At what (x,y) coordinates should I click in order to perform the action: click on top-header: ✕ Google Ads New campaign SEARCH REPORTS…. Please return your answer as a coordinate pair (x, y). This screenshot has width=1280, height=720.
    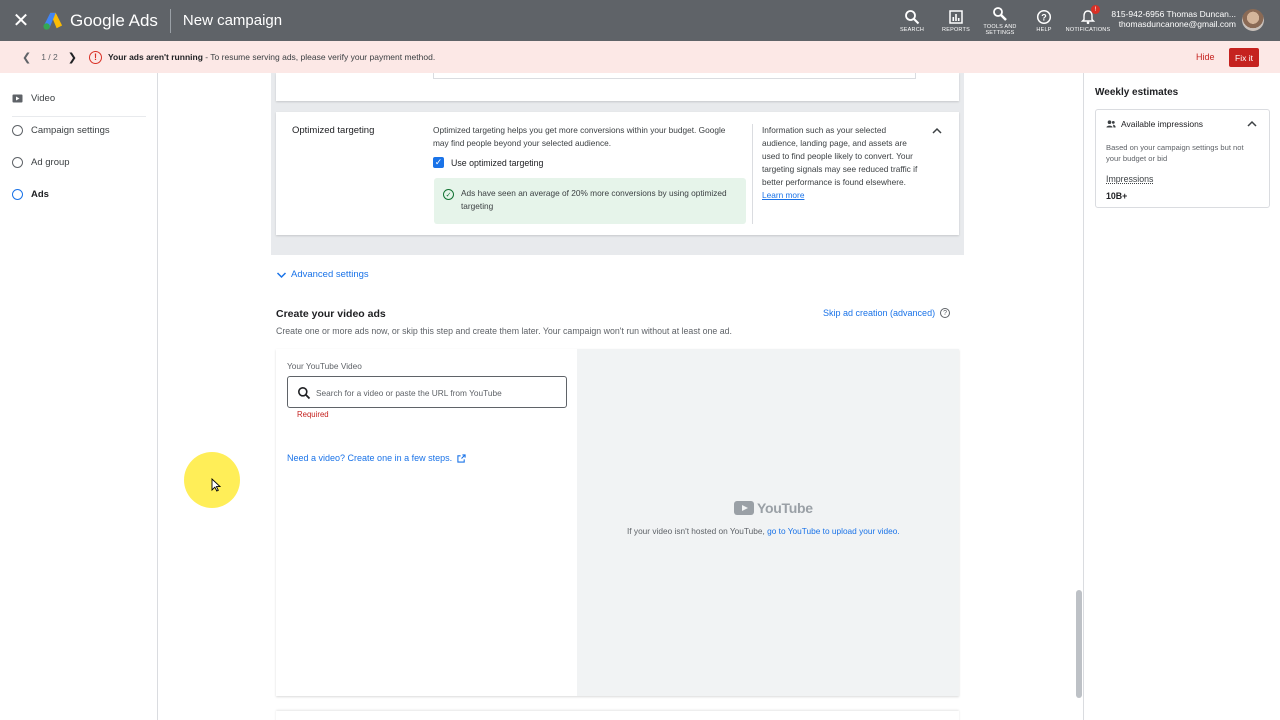
    Looking at the image, I should click on (640, 20).